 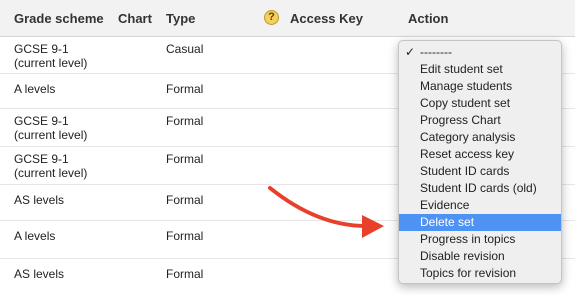 I want to click on menu-item-label: Disable revision, so click(x=462, y=256).